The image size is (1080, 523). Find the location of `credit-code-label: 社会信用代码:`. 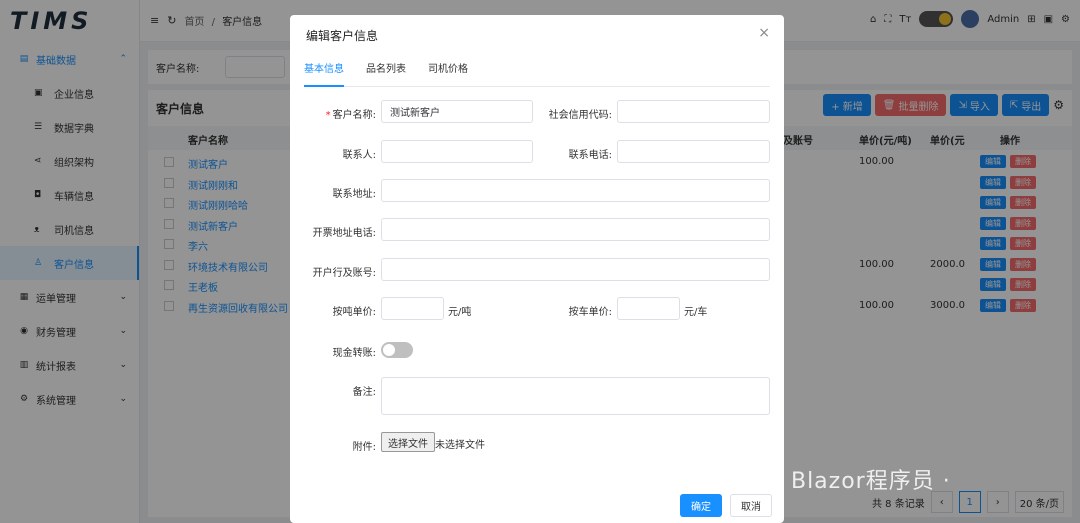

credit-code-label: 社会信用代码: is located at coordinates (580, 115).